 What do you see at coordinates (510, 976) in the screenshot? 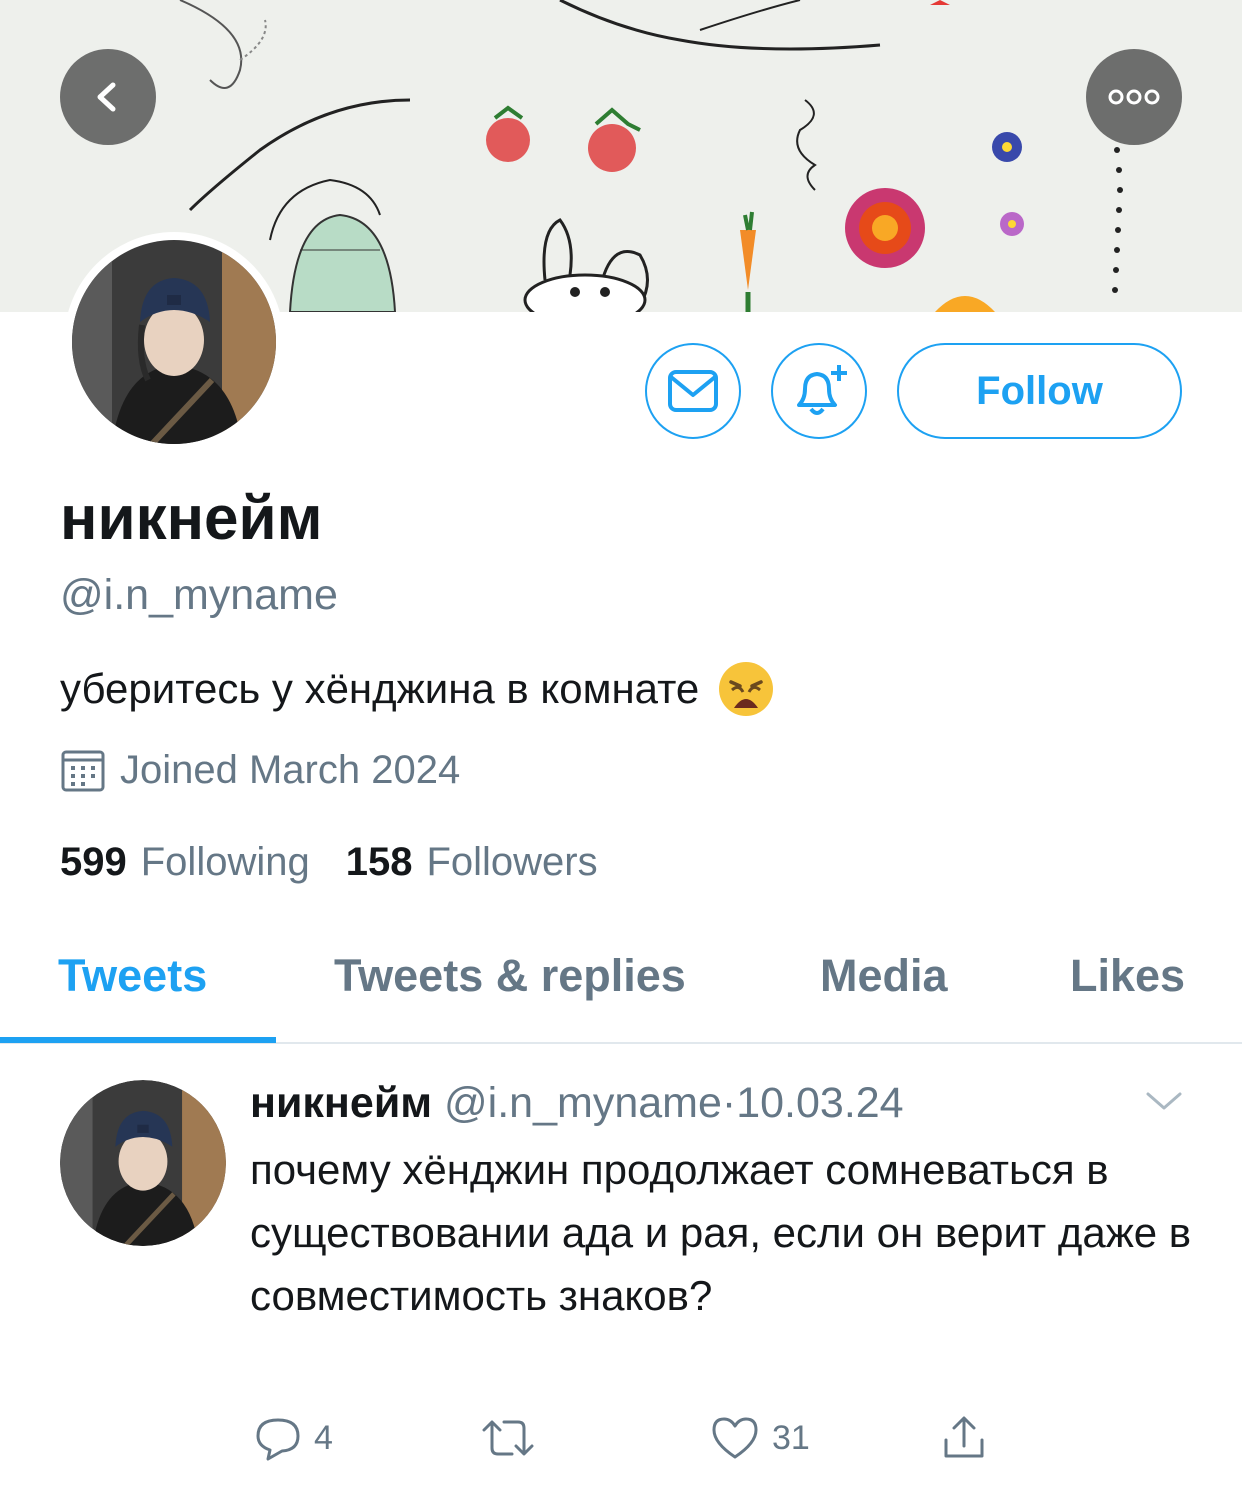
I see `tab-tweets-replies: Tweets & replies` at bounding box center [510, 976].